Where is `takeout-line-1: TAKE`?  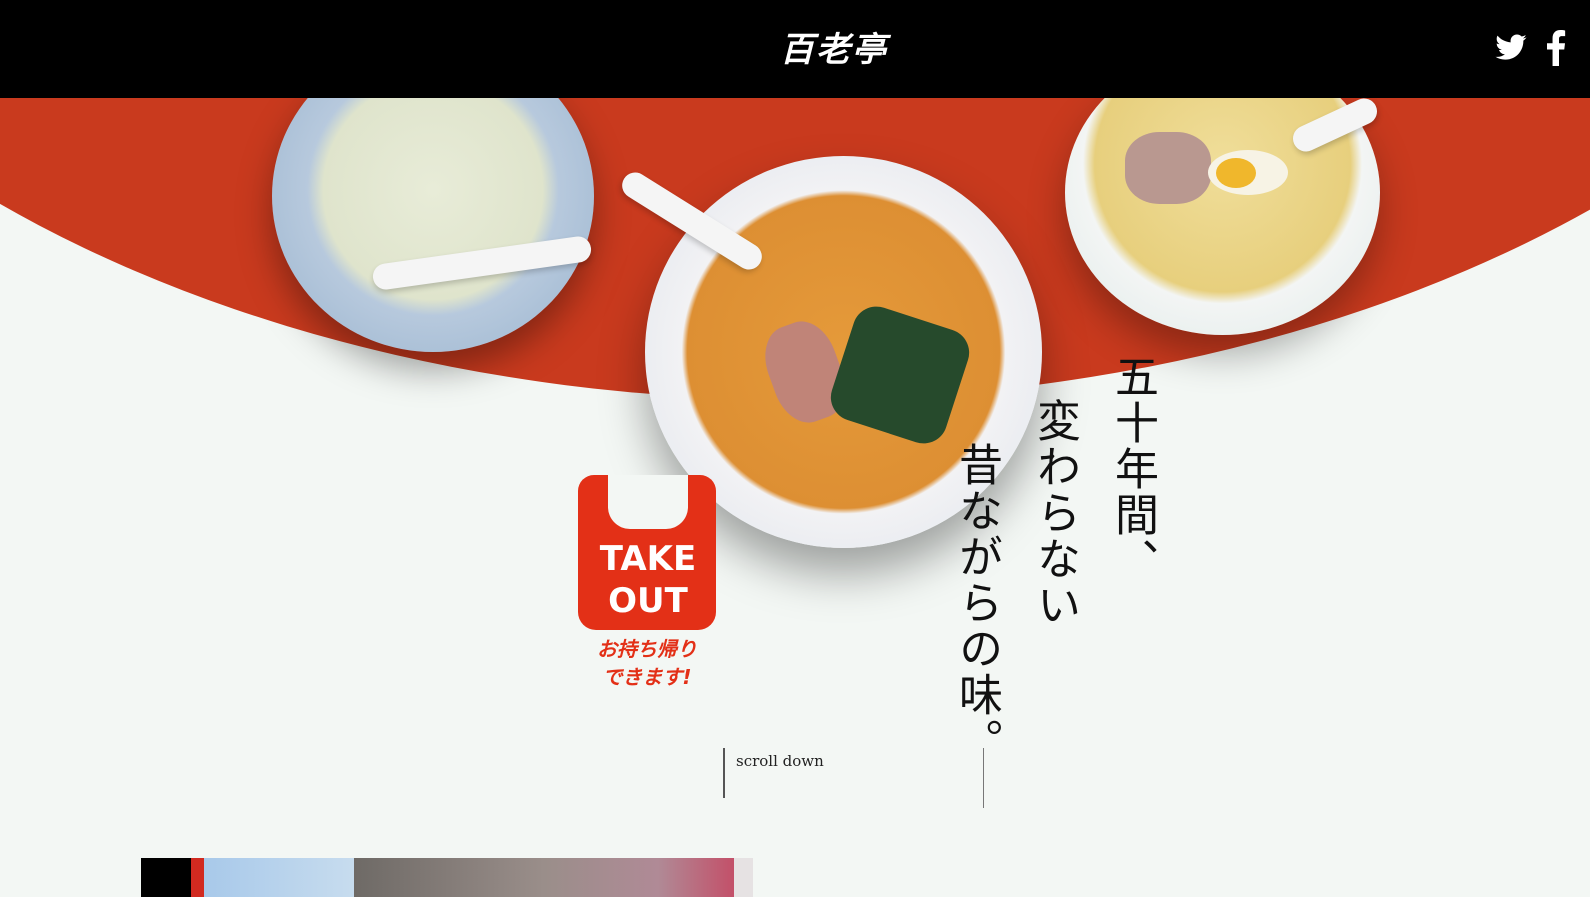 takeout-line-1: TAKE is located at coordinates (648, 559).